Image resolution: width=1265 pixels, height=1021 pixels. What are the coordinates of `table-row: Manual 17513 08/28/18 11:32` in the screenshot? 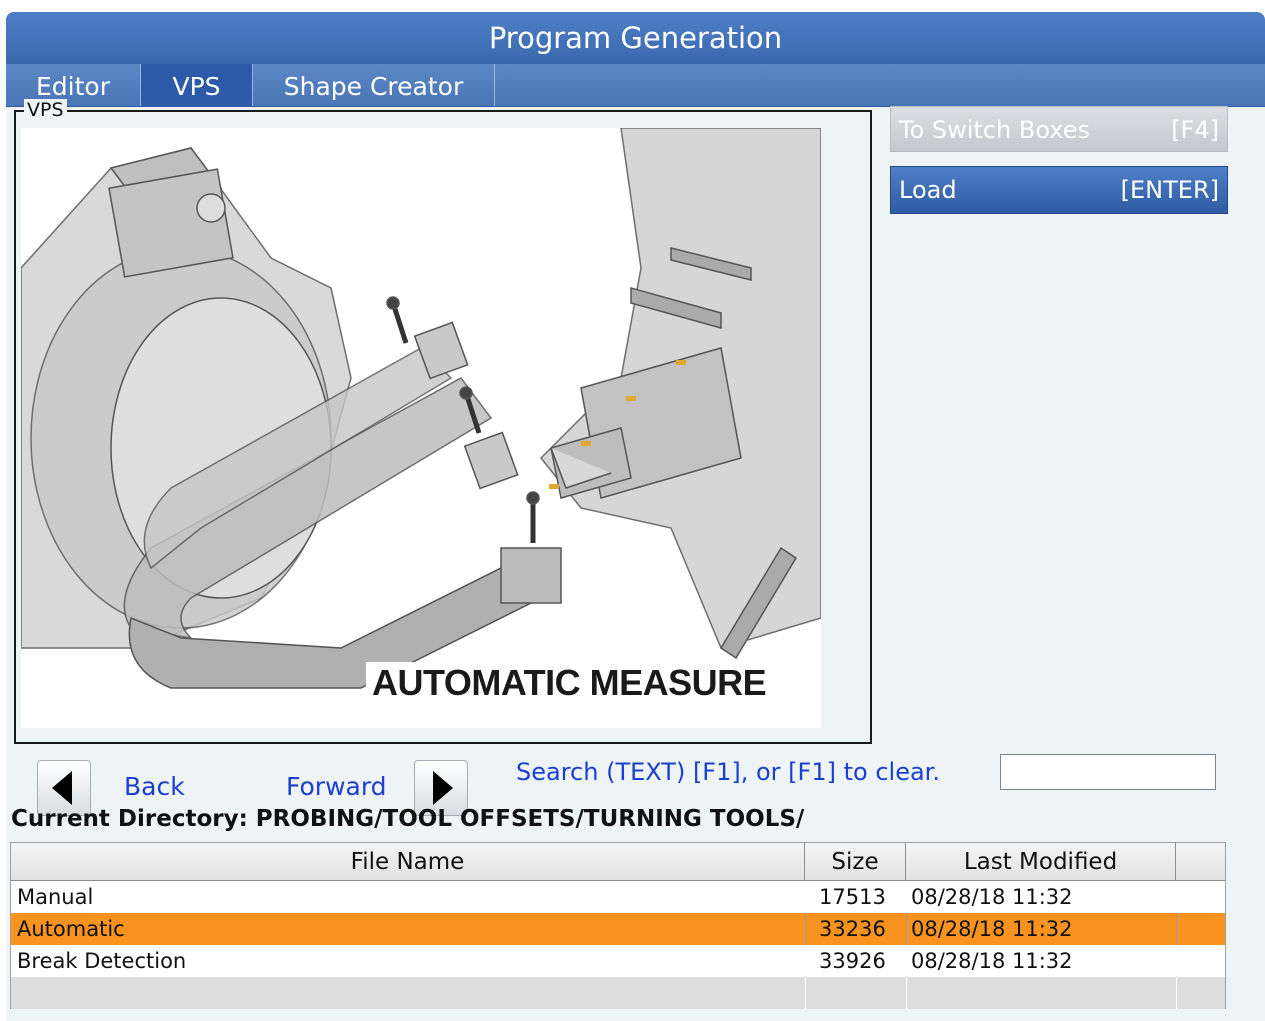 It's located at (618, 897).